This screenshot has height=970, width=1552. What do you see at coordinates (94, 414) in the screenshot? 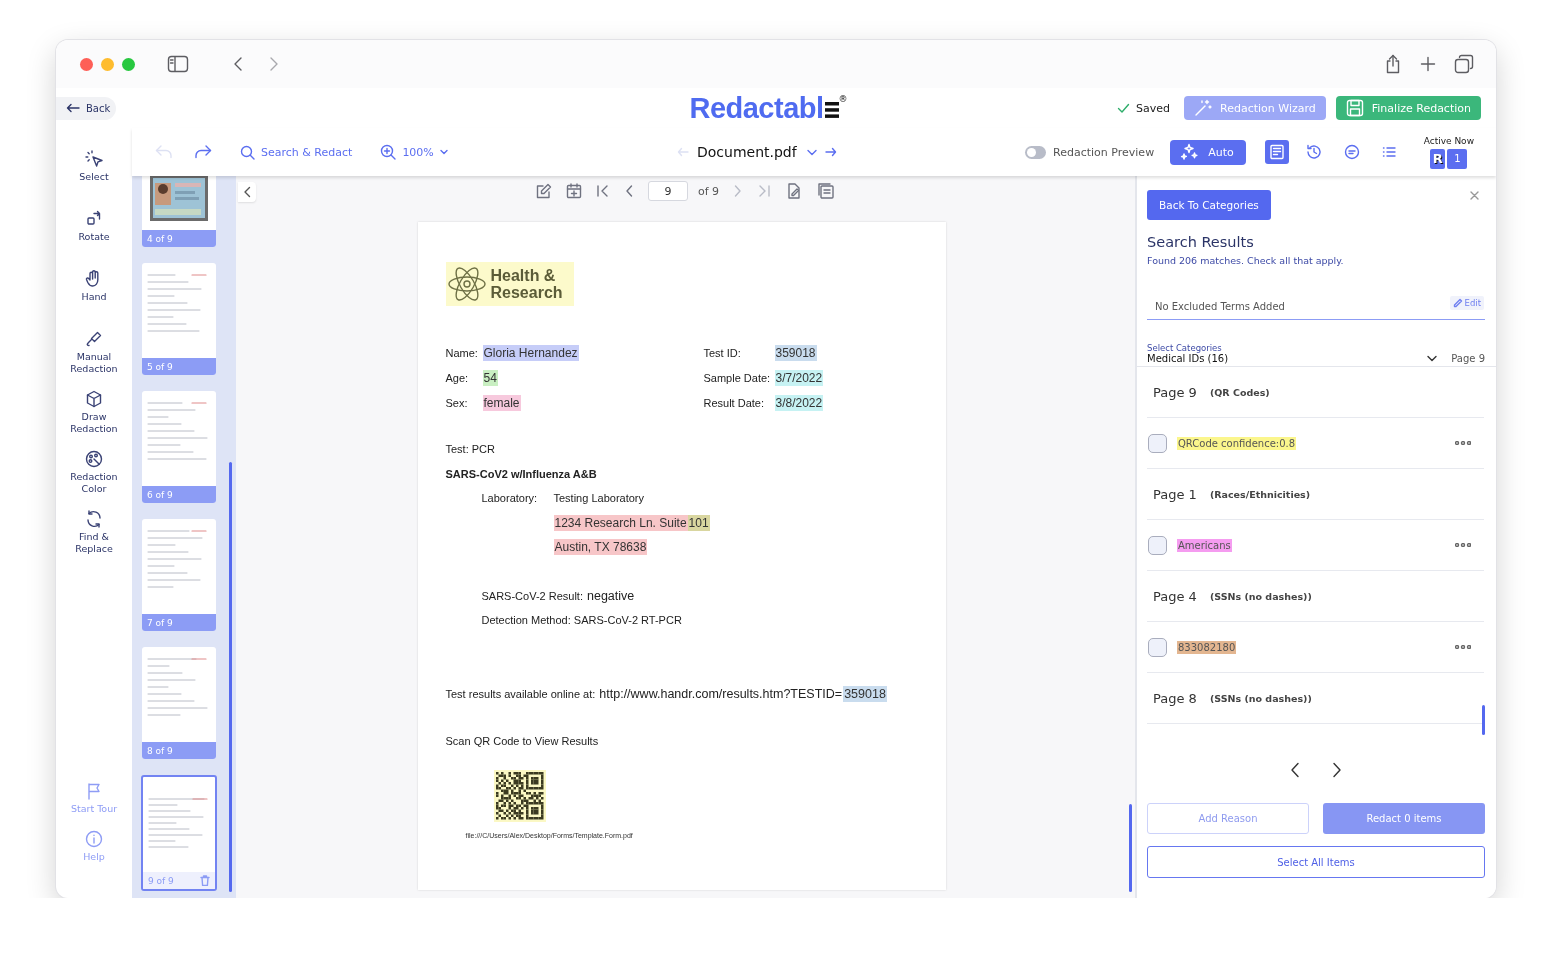
I see `tool-button: Draw Redaction` at bounding box center [94, 414].